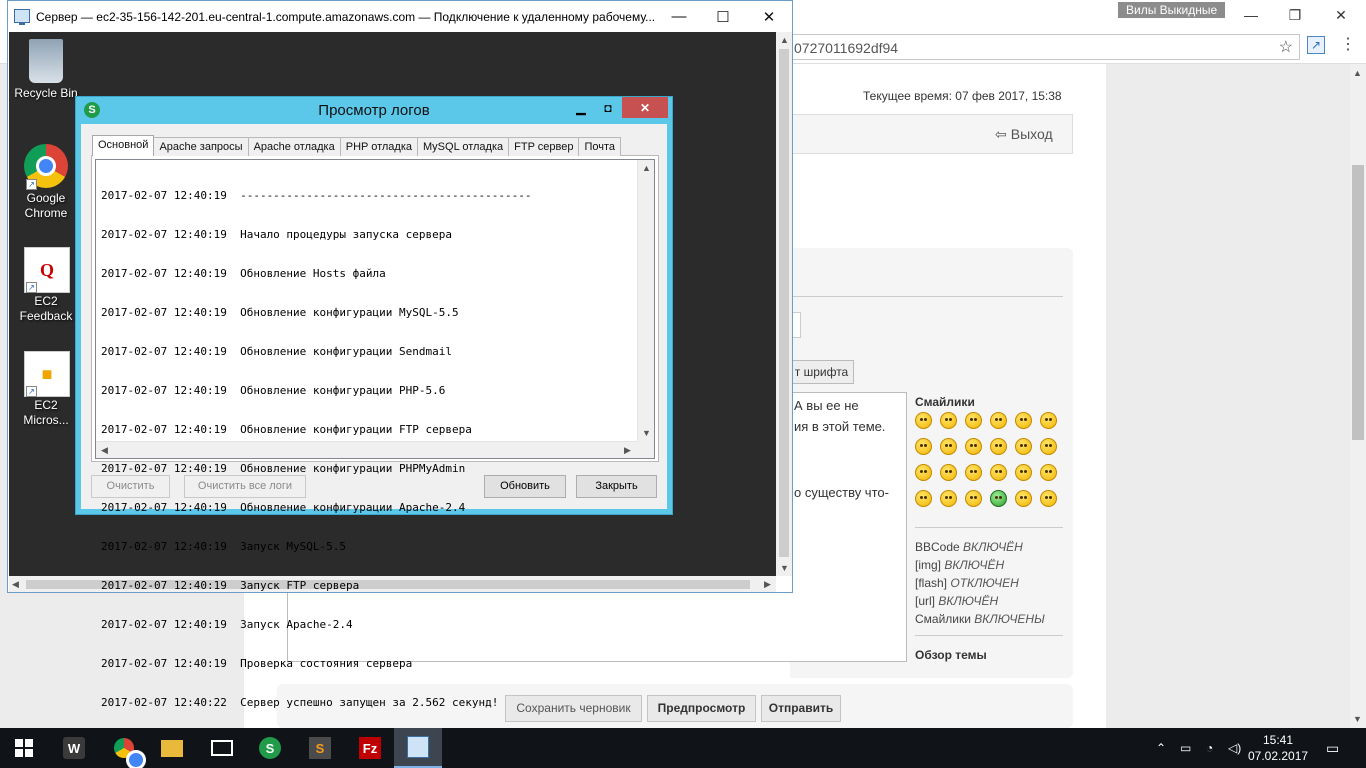 Image resolution: width=1366 pixels, height=768 pixels. Describe the element at coordinates (645, 449) in the screenshot. I see `scroll-corner` at that location.